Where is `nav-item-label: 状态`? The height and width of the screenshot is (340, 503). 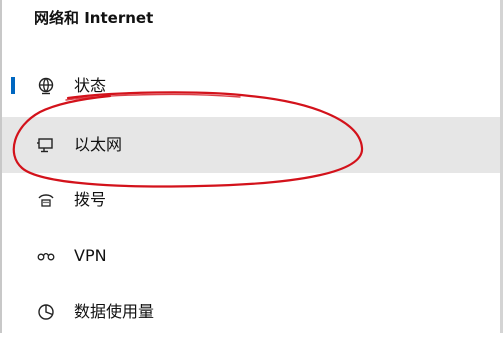
nav-item-label: 状态 is located at coordinates (90, 85).